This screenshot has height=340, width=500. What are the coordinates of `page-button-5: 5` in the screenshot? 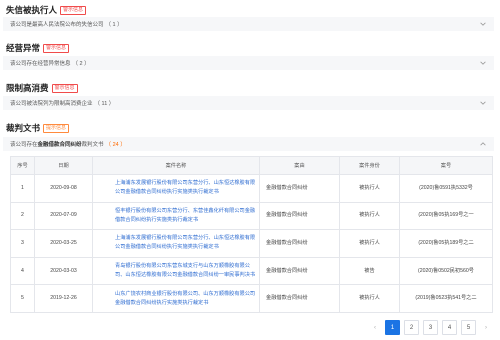 It's located at (468, 327).